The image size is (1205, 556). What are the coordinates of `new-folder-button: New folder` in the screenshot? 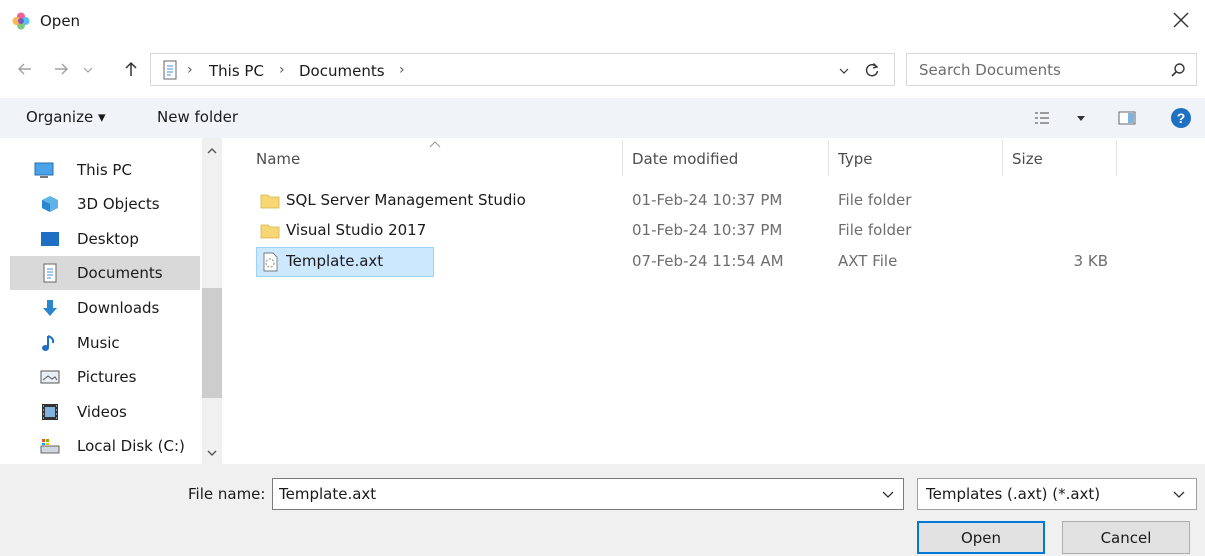 It's located at (197, 117).